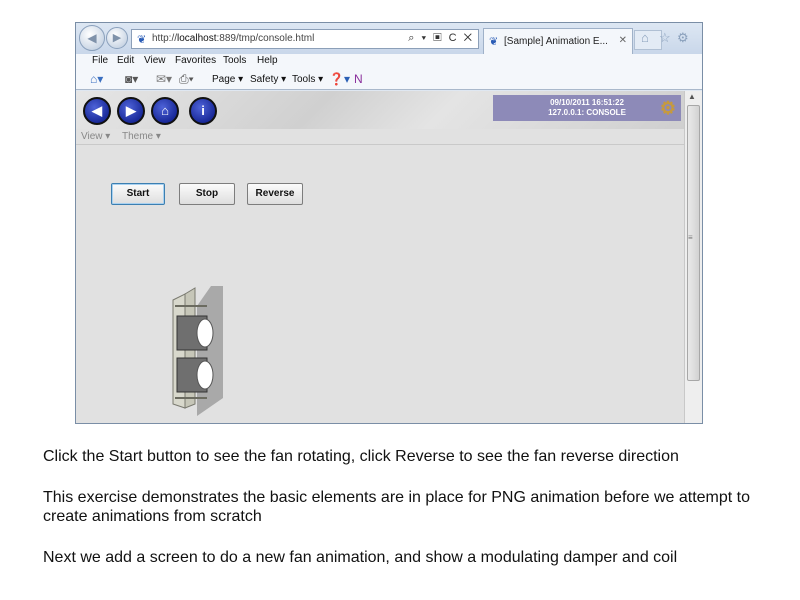 The width and height of the screenshot is (800, 600). Describe the element at coordinates (623, 40) in the screenshot. I see `close-tab-icon: ✕` at that location.